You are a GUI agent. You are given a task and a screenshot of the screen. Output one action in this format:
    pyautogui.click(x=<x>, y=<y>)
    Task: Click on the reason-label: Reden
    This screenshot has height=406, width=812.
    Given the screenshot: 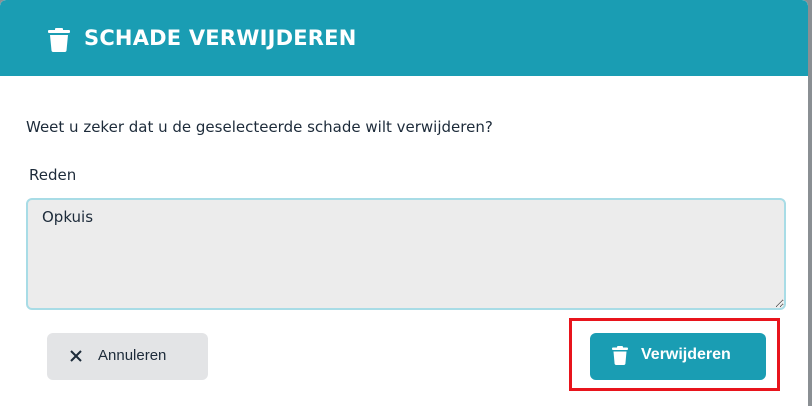 What is the action you would take?
    pyautogui.click(x=53, y=175)
    